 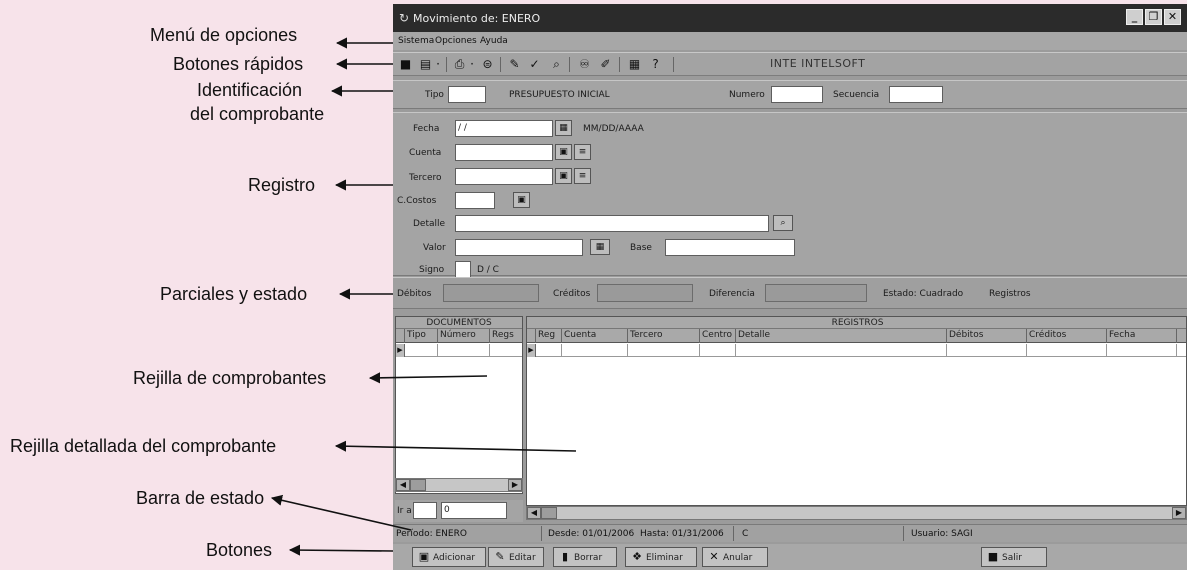 I want to click on adicionar-label: Adicionar, so click(x=454, y=558).